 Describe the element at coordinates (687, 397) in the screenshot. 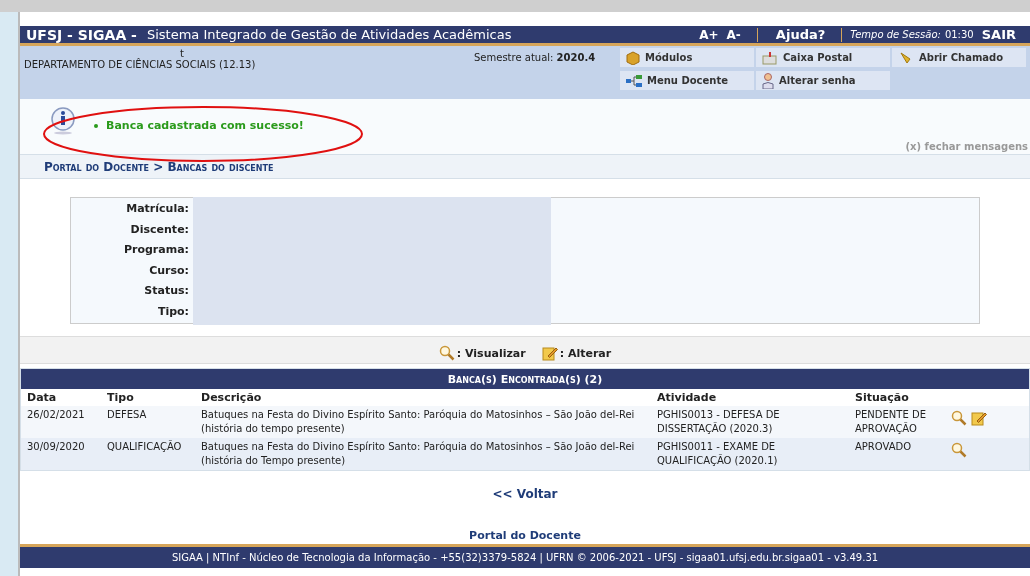

I see `column-header: Atividade` at that location.